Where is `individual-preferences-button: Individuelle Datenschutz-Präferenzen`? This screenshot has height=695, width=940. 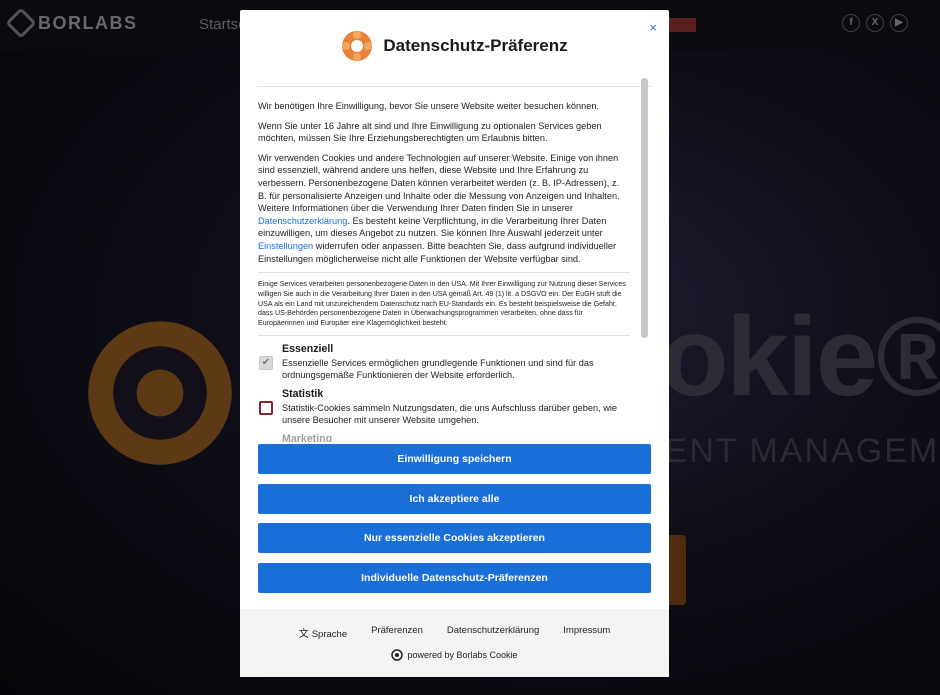
individual-preferences-button: Individuelle Datenschutz-Präferenzen is located at coordinates (454, 577).